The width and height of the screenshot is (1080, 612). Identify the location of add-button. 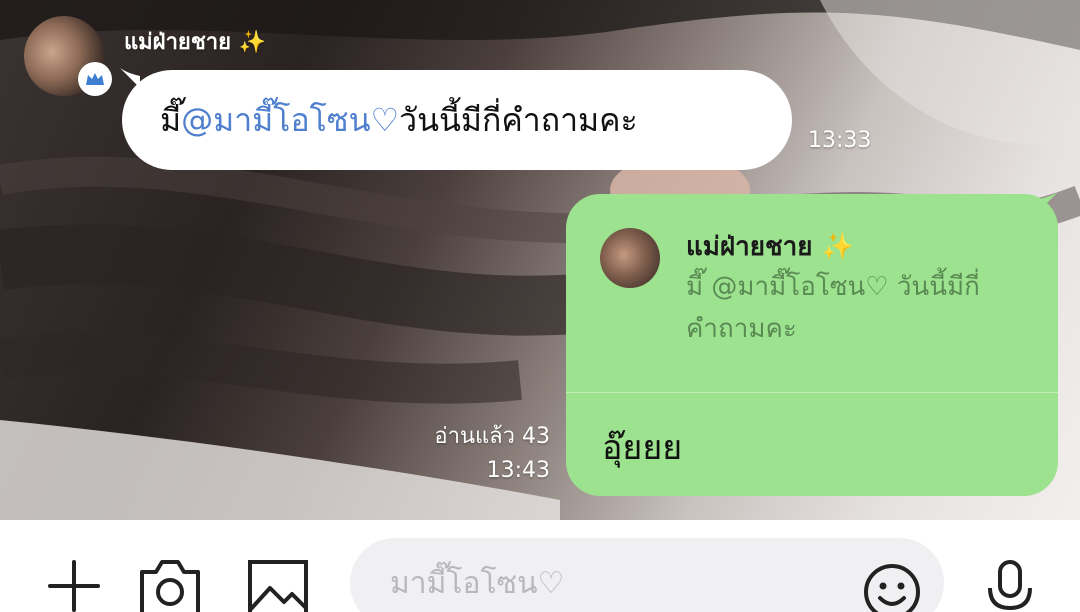
(74, 584).